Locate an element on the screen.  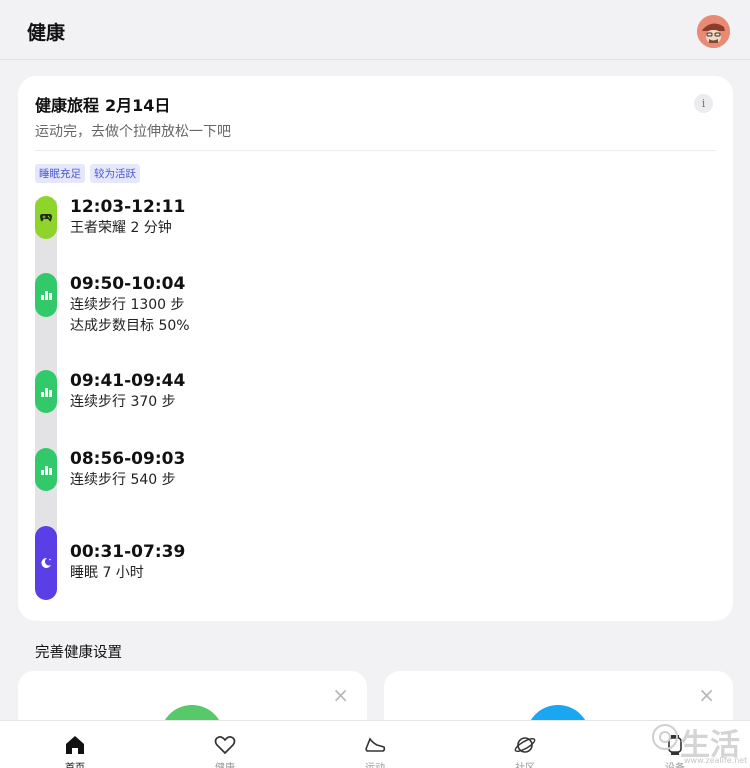
entry-detail: 连续步行 1300 步 is located at coordinates (127, 305).